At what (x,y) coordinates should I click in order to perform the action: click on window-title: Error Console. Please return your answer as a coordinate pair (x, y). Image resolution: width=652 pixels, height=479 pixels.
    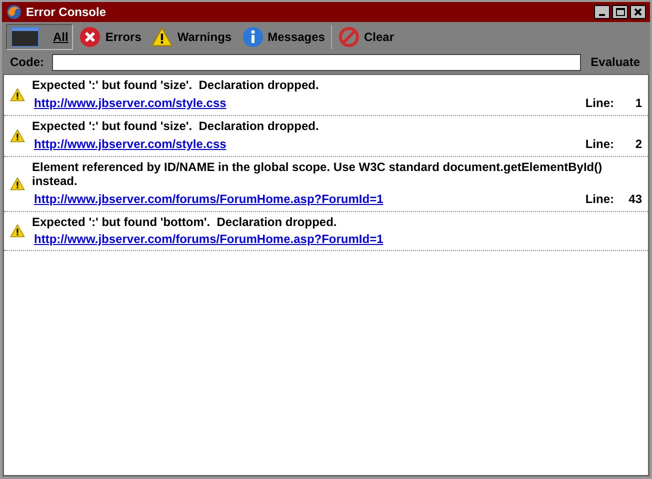
    Looking at the image, I should click on (67, 12).